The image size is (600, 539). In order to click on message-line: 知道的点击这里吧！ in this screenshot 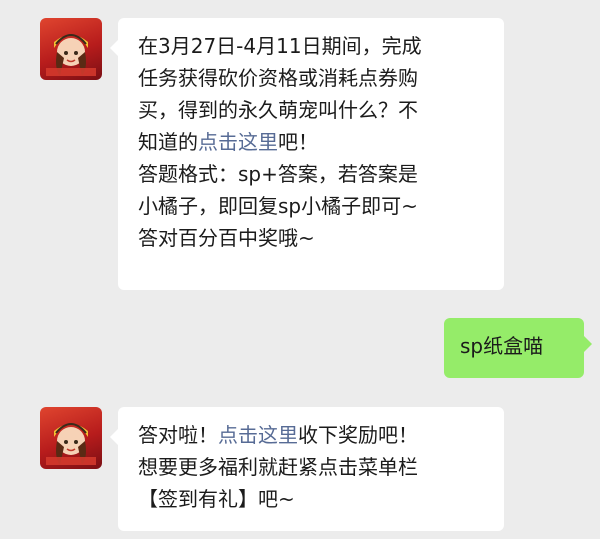, I will do `click(313, 142)`.